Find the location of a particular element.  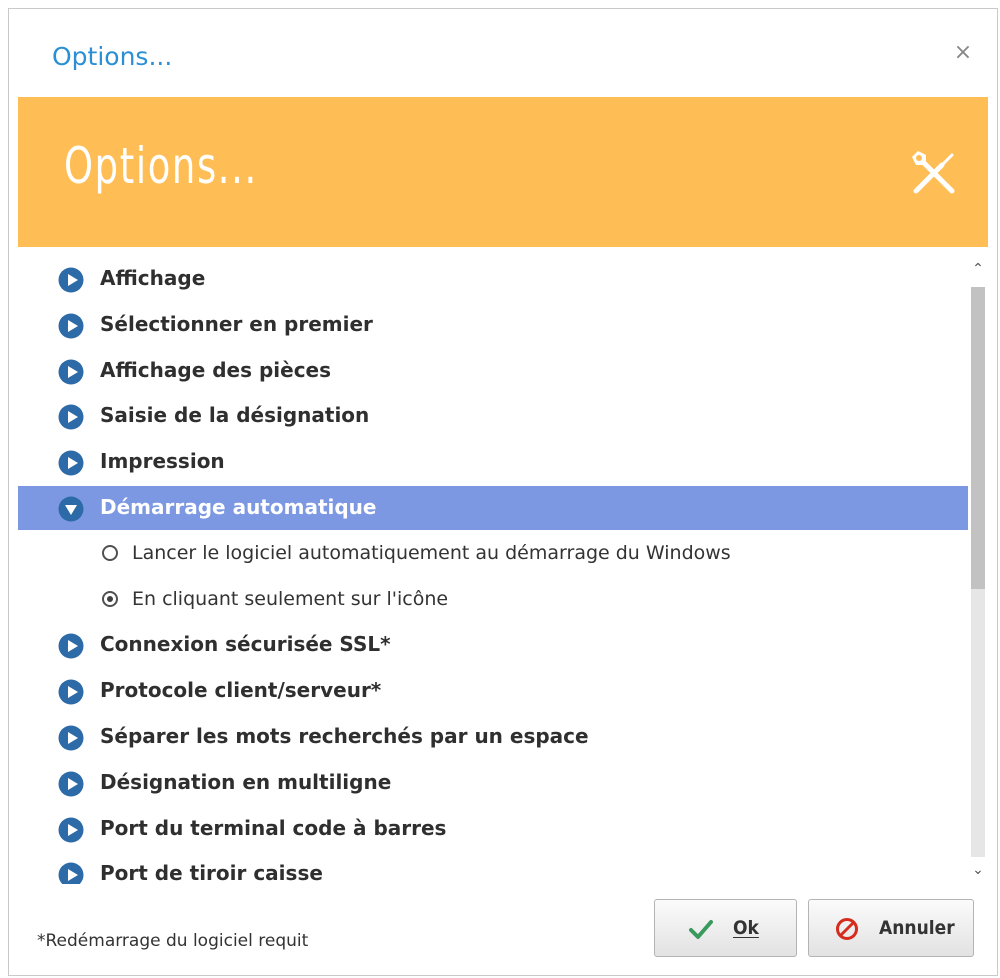

option-label: Désignation en multiligne is located at coordinates (246, 781).